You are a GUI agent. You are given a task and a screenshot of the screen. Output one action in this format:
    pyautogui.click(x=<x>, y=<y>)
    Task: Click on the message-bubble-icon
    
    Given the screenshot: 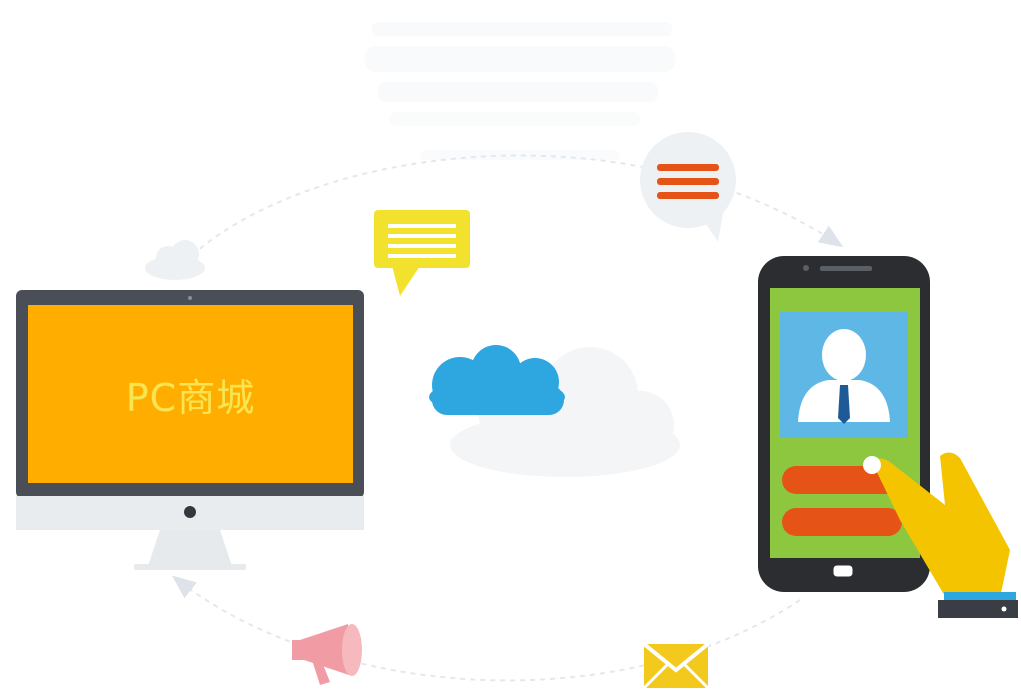 What is the action you would take?
    pyautogui.click(x=422, y=253)
    